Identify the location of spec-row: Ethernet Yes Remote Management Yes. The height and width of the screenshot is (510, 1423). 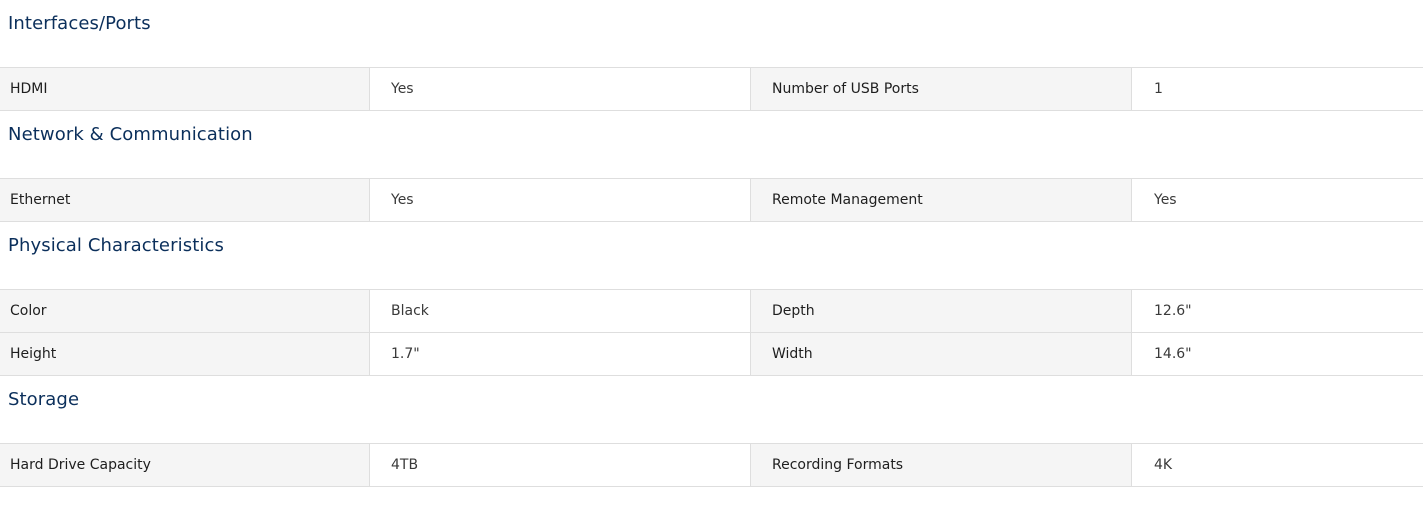
(711, 200).